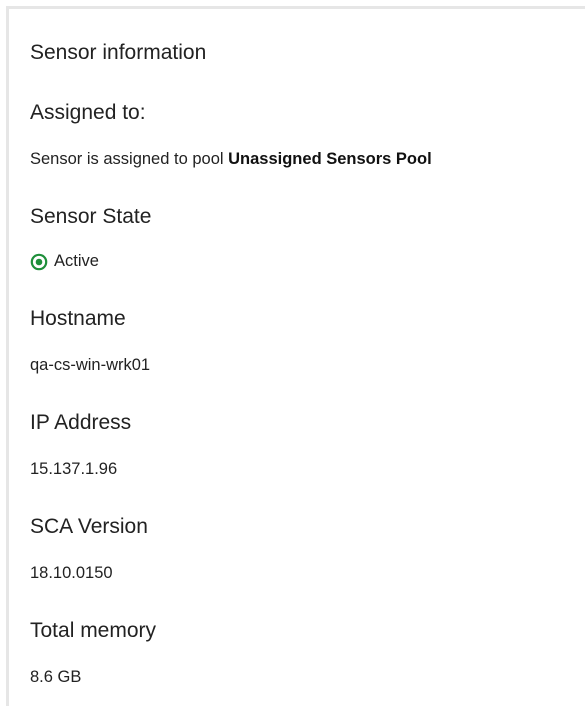 This screenshot has width=585, height=706. Describe the element at coordinates (91, 216) in the screenshot. I see `sensor-state-label: Sensor State` at that location.